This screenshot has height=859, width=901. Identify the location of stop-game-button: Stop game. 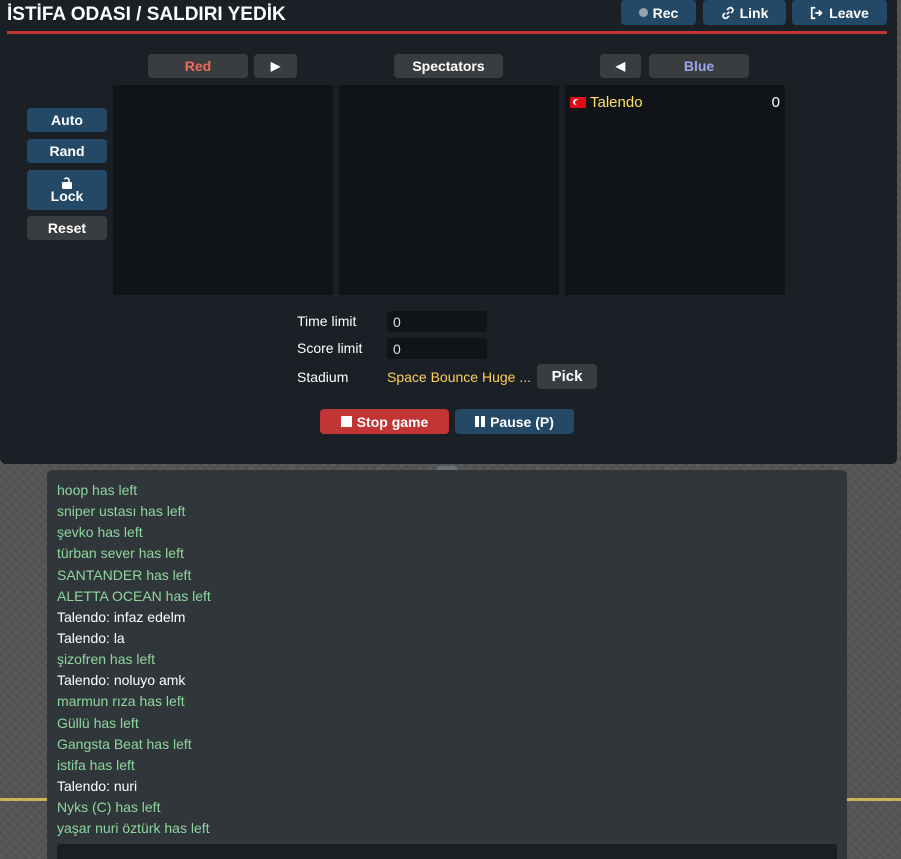
(384, 421).